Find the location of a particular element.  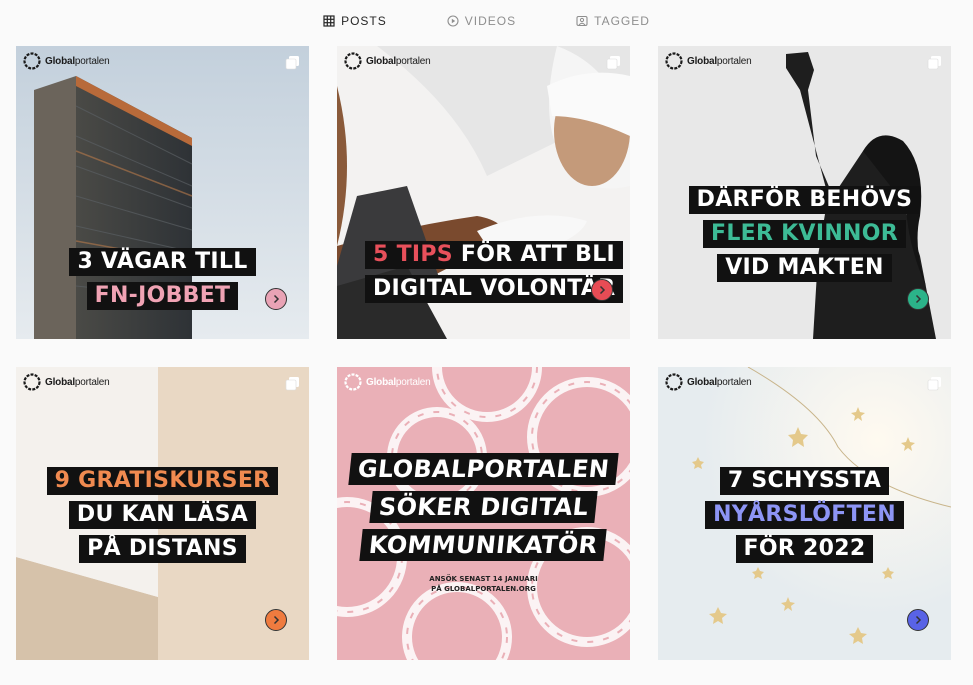

profile-tabs: POSTS VIDEOS TAGGED is located at coordinates (486, 21).